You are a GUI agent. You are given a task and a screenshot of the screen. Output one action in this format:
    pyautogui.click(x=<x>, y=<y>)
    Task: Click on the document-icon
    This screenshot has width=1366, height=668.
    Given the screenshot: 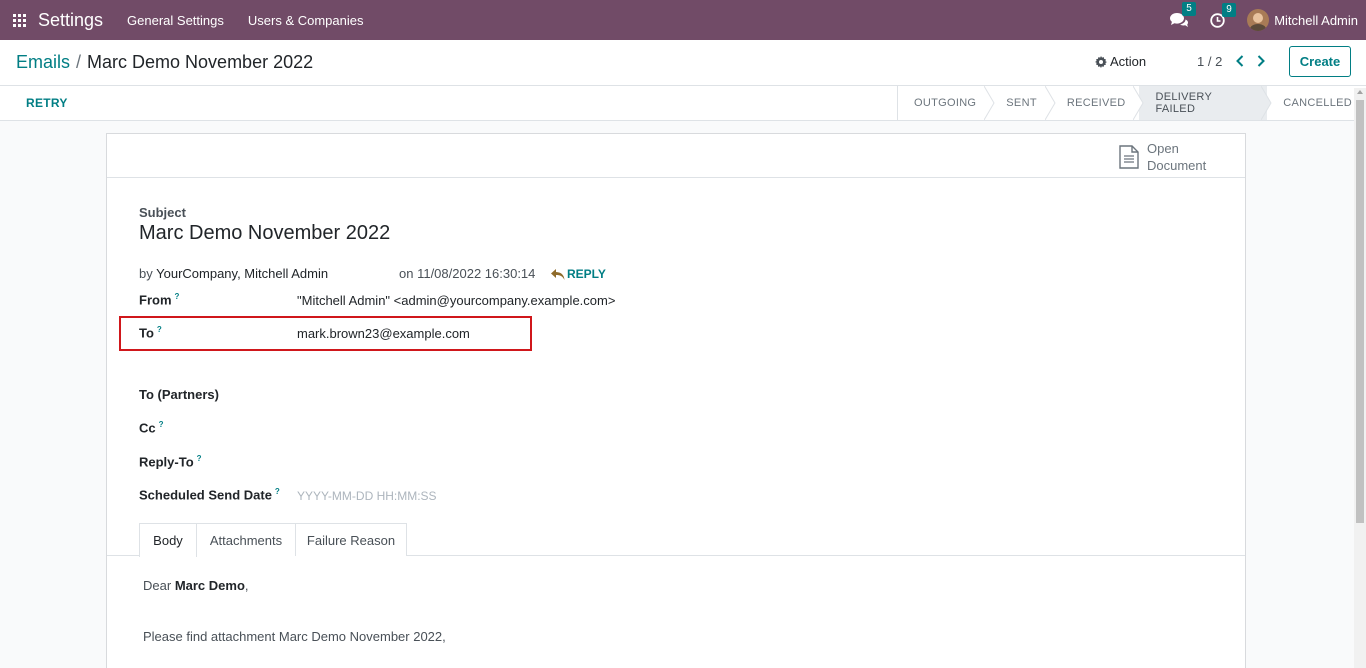 What is the action you would take?
    pyautogui.click(x=1129, y=157)
    